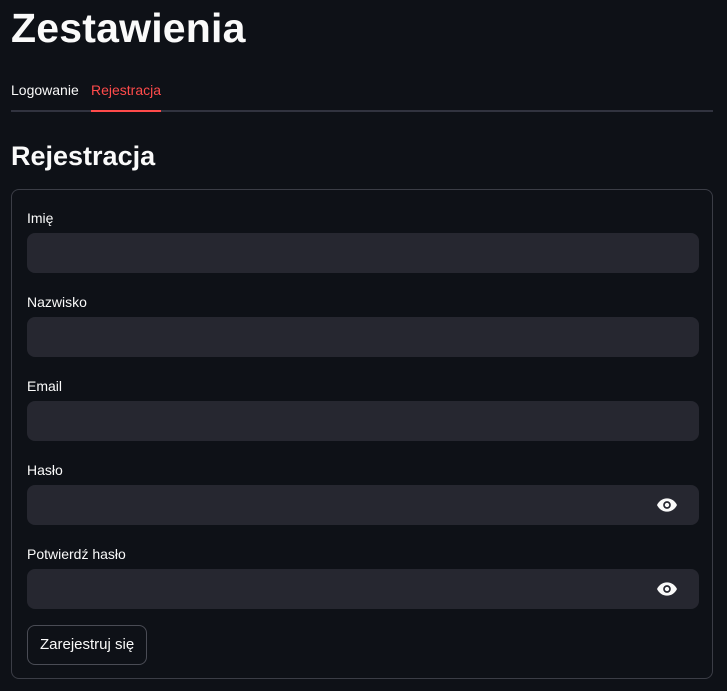 The image size is (727, 691). I want to click on tab-bar: Logowanie Rejestracja, so click(362, 92).